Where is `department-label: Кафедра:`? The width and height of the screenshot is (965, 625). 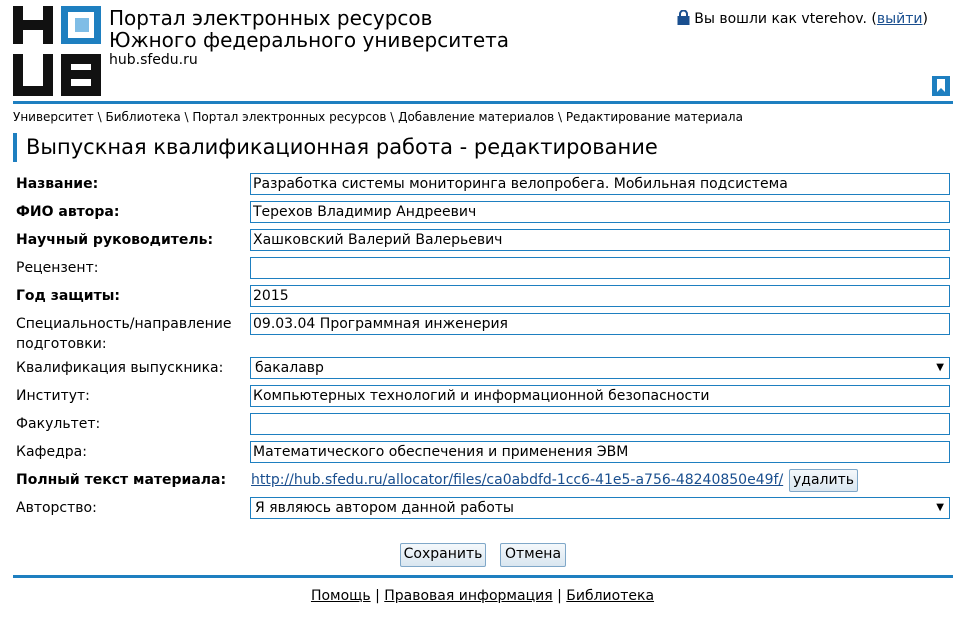
department-label: Кафедра: is located at coordinates (51, 452).